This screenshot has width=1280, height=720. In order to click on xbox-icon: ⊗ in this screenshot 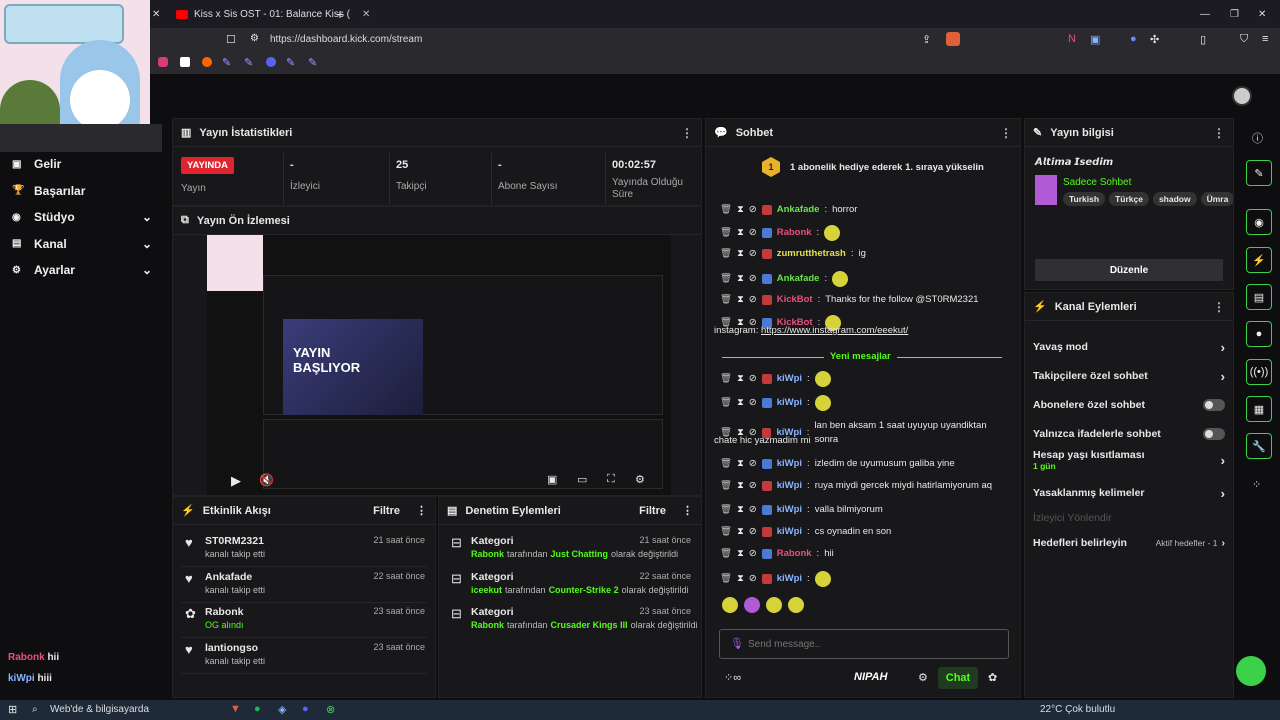, I will do `click(330, 709)`.